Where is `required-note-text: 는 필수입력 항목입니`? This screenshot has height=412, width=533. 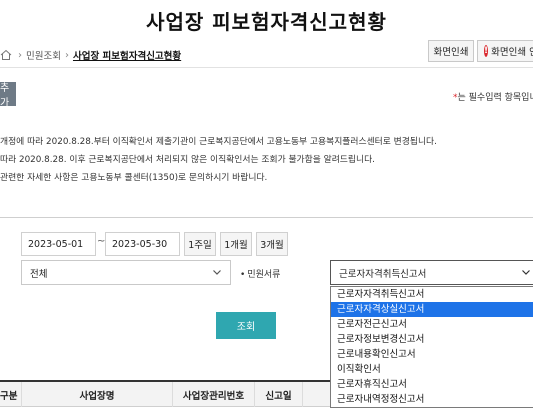 required-note-text: 는 필수입력 항목입니 is located at coordinates (495, 98).